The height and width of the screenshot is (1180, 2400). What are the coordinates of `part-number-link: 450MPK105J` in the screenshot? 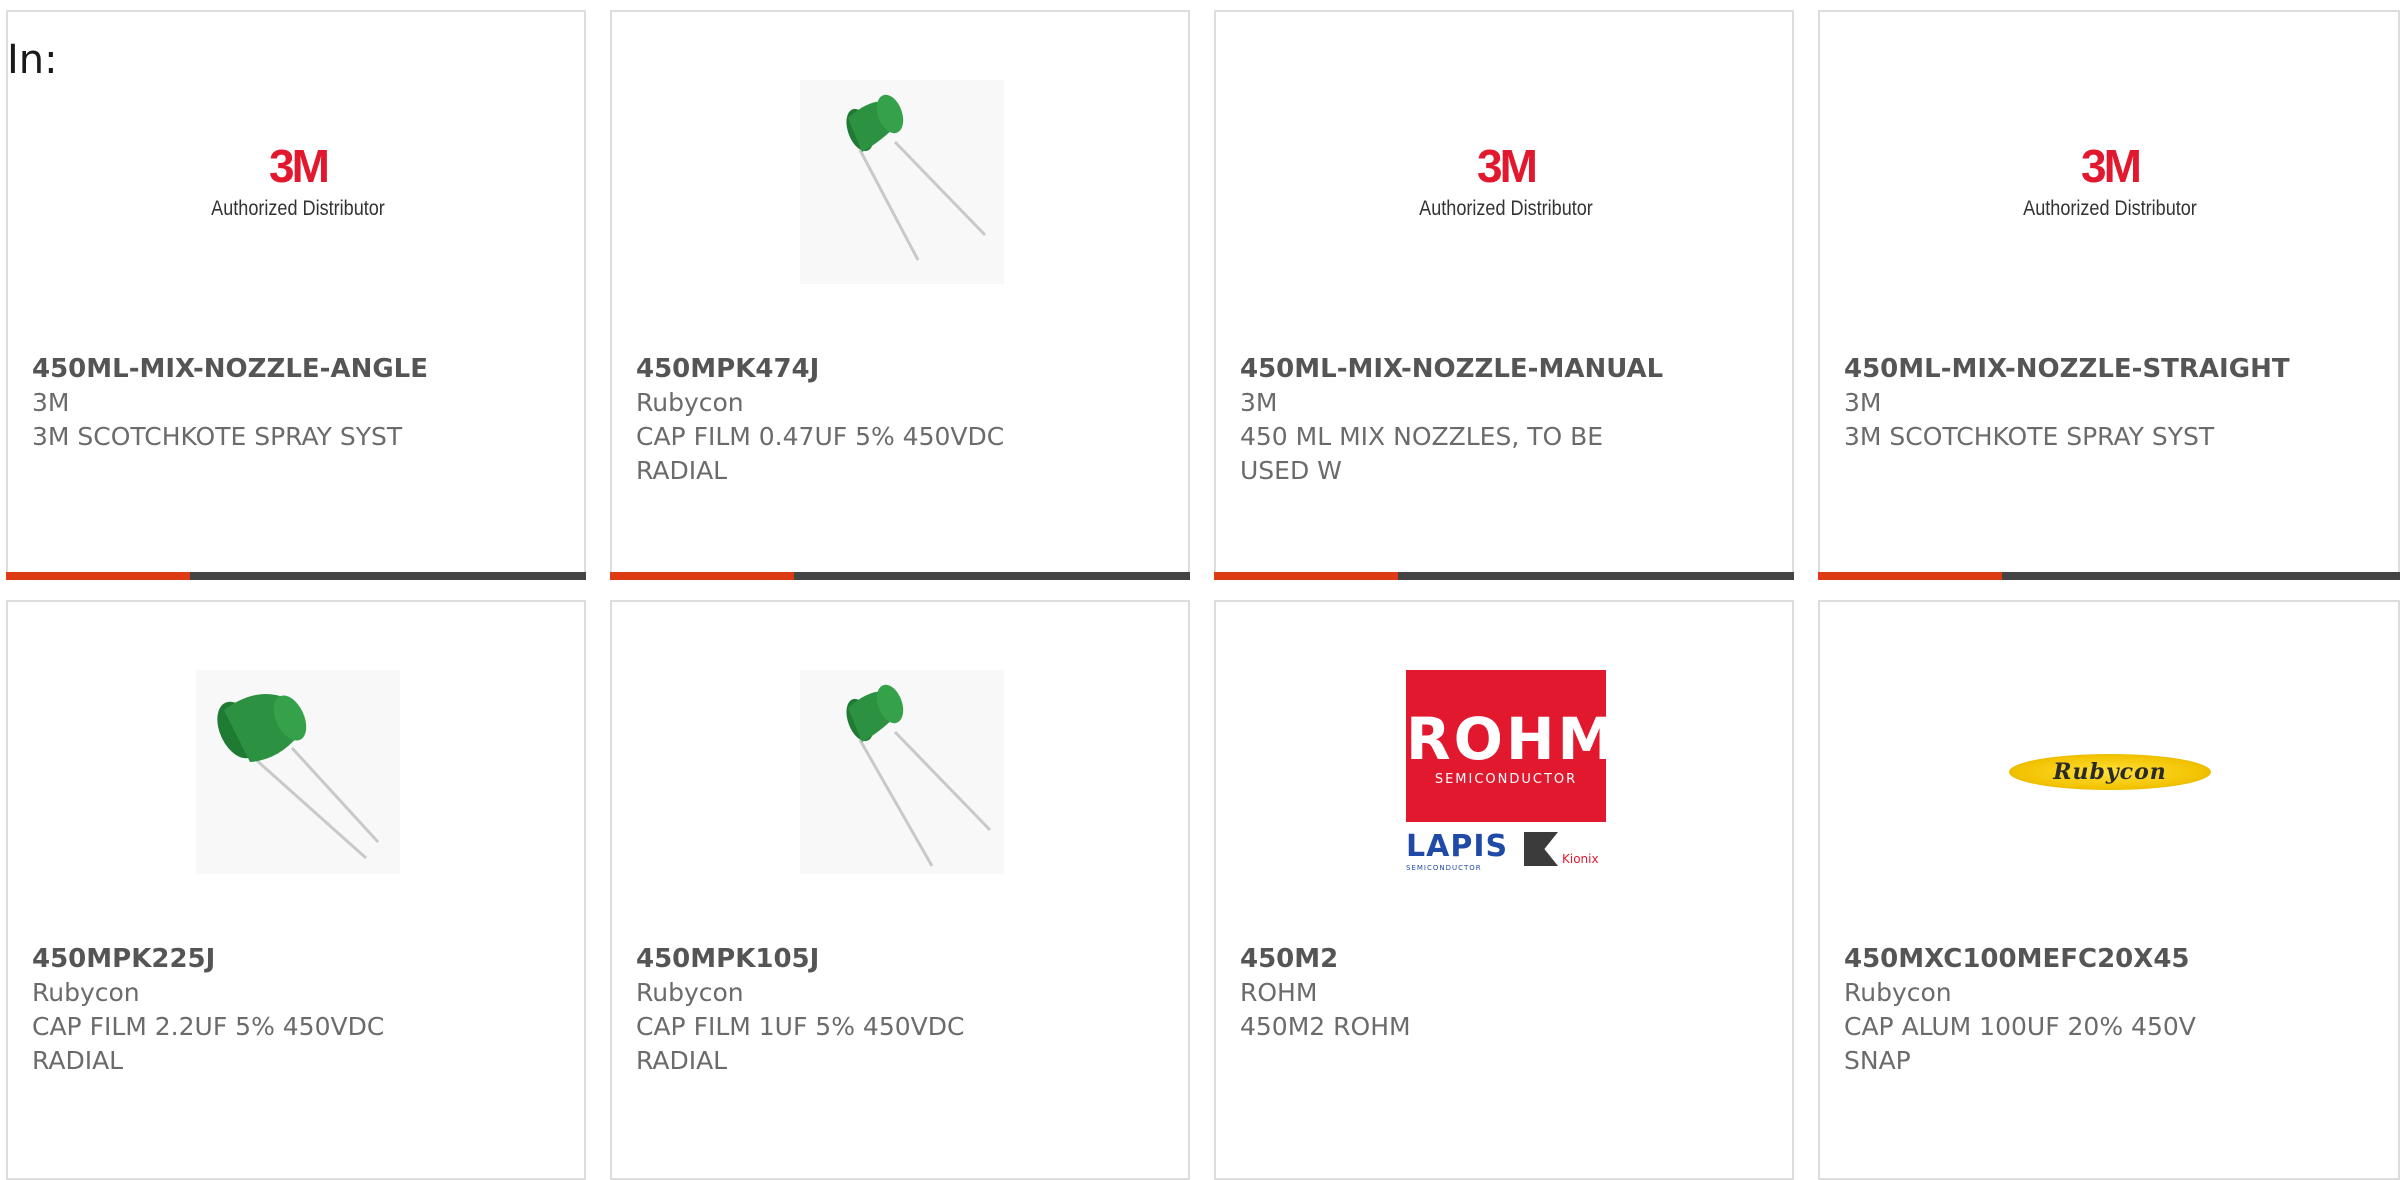 It's located at (896, 959).